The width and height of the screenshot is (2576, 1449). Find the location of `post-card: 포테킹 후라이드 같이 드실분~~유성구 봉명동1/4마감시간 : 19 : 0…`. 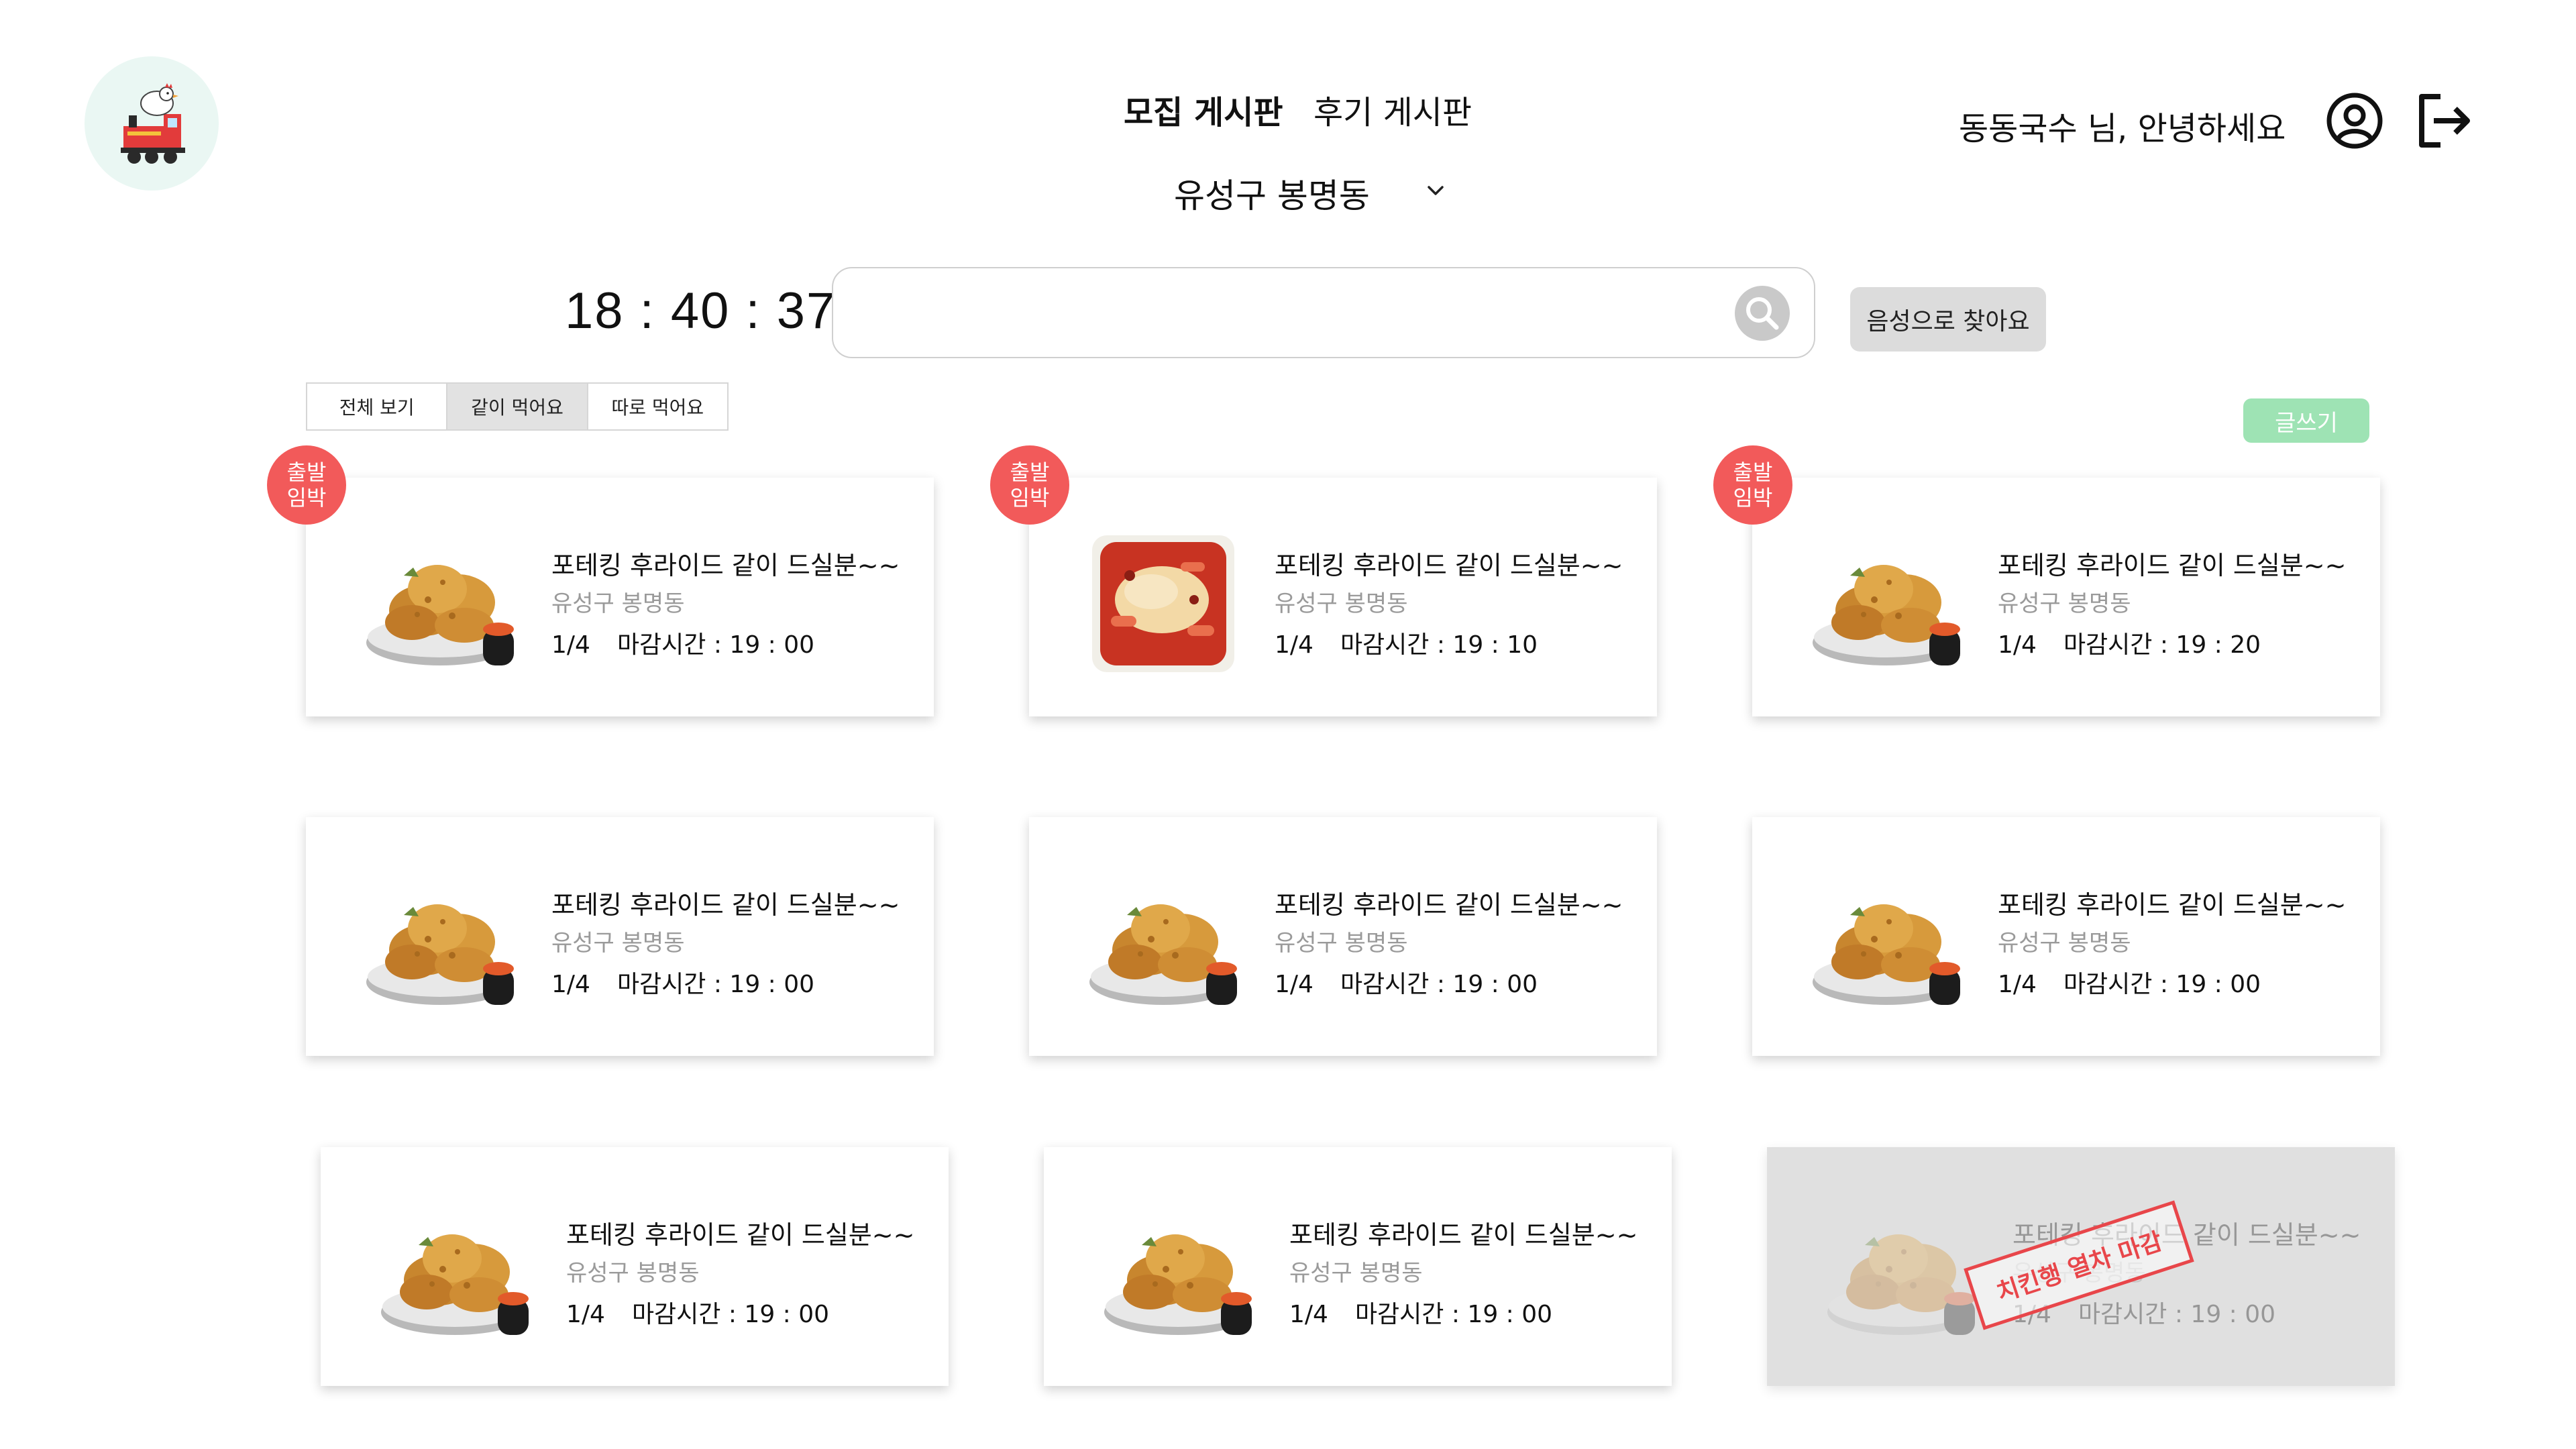

post-card: 포테킹 후라이드 같이 드실분~~유성구 봉명동1/4마감시간 : 19 : 0… is located at coordinates (2081, 1266).